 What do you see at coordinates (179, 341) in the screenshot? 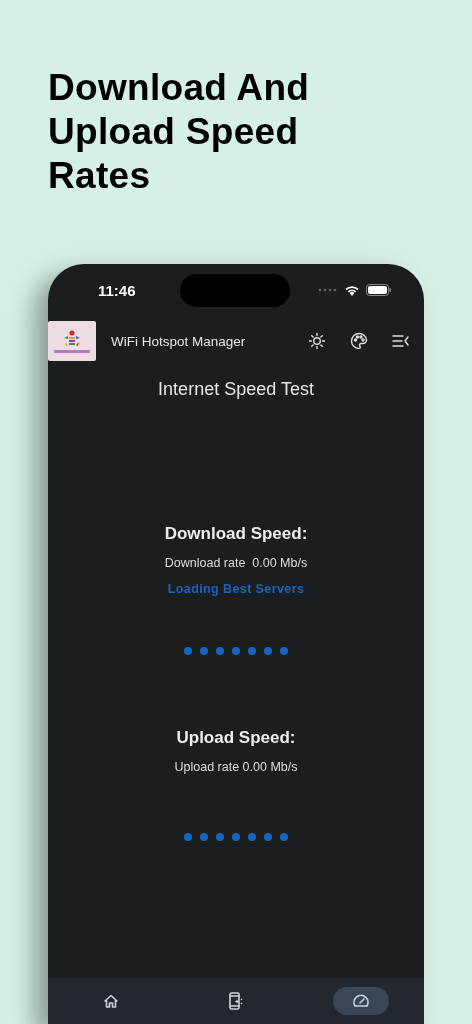
I see `app-title: WiFi Hotspot Manager` at bounding box center [179, 341].